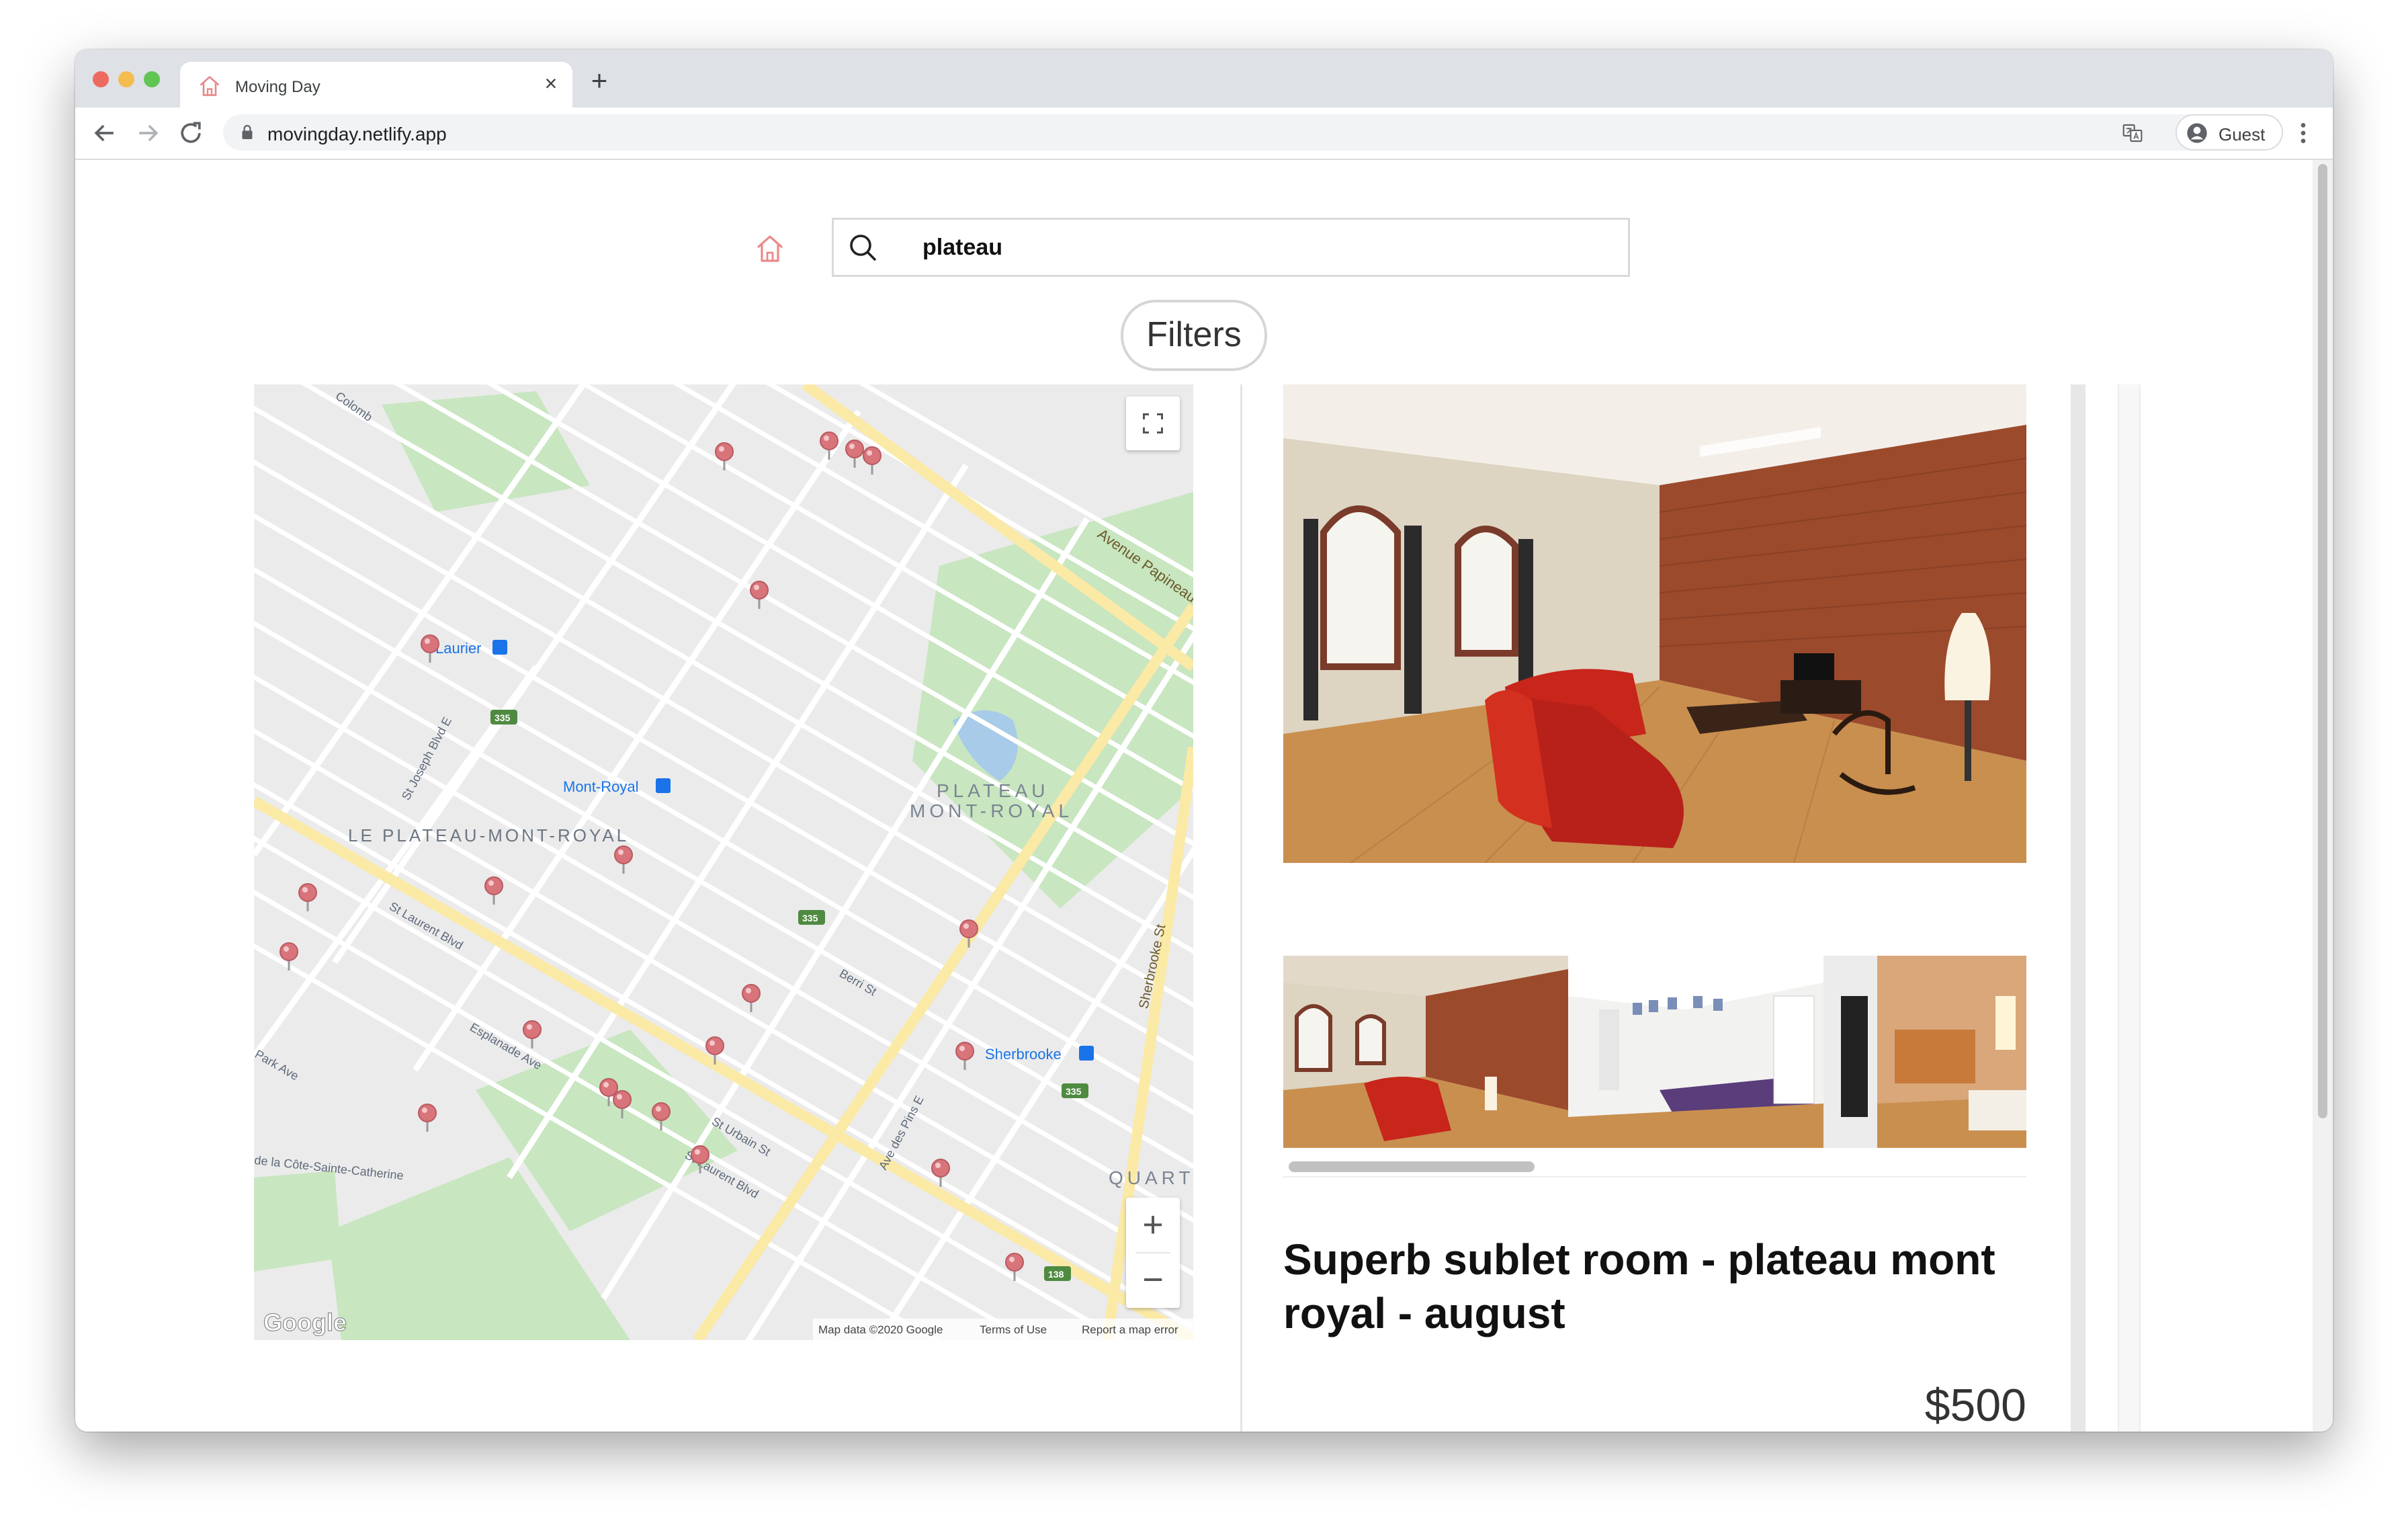 This screenshot has width=2408, height=1531. Describe the element at coordinates (1229, 132) in the screenshot. I see `address-bar: movingday.netlify.app` at that location.